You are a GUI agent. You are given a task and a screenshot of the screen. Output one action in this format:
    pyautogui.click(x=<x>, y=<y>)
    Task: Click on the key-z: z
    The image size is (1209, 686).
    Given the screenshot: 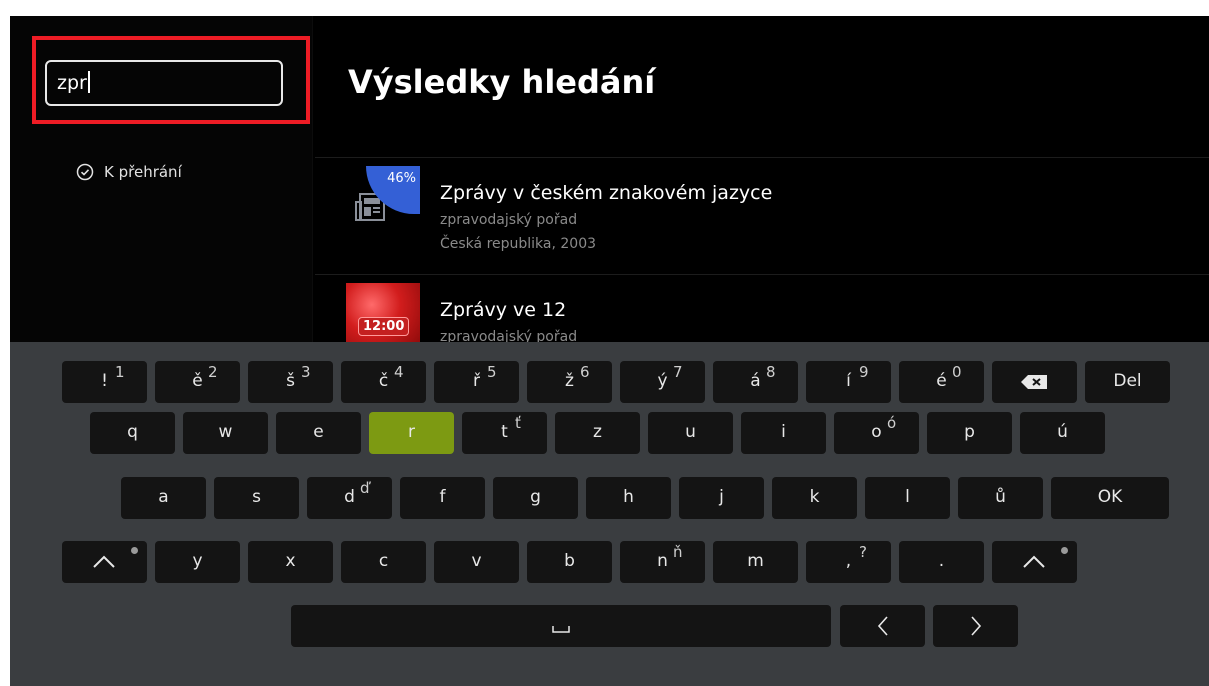 What is the action you would take?
    pyautogui.click(x=597, y=433)
    